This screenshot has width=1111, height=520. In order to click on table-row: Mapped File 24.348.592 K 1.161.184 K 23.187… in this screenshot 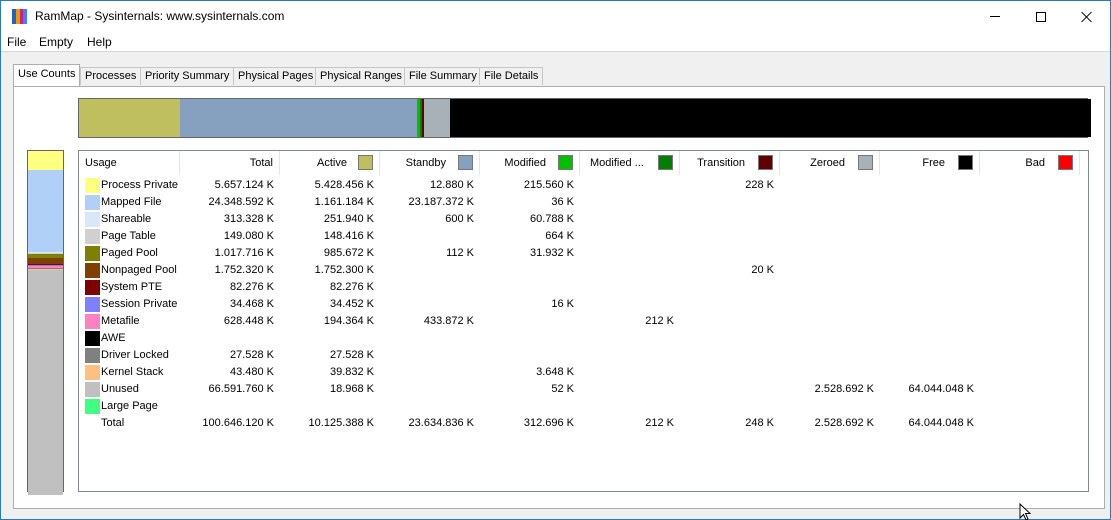, I will do `click(583, 202)`.